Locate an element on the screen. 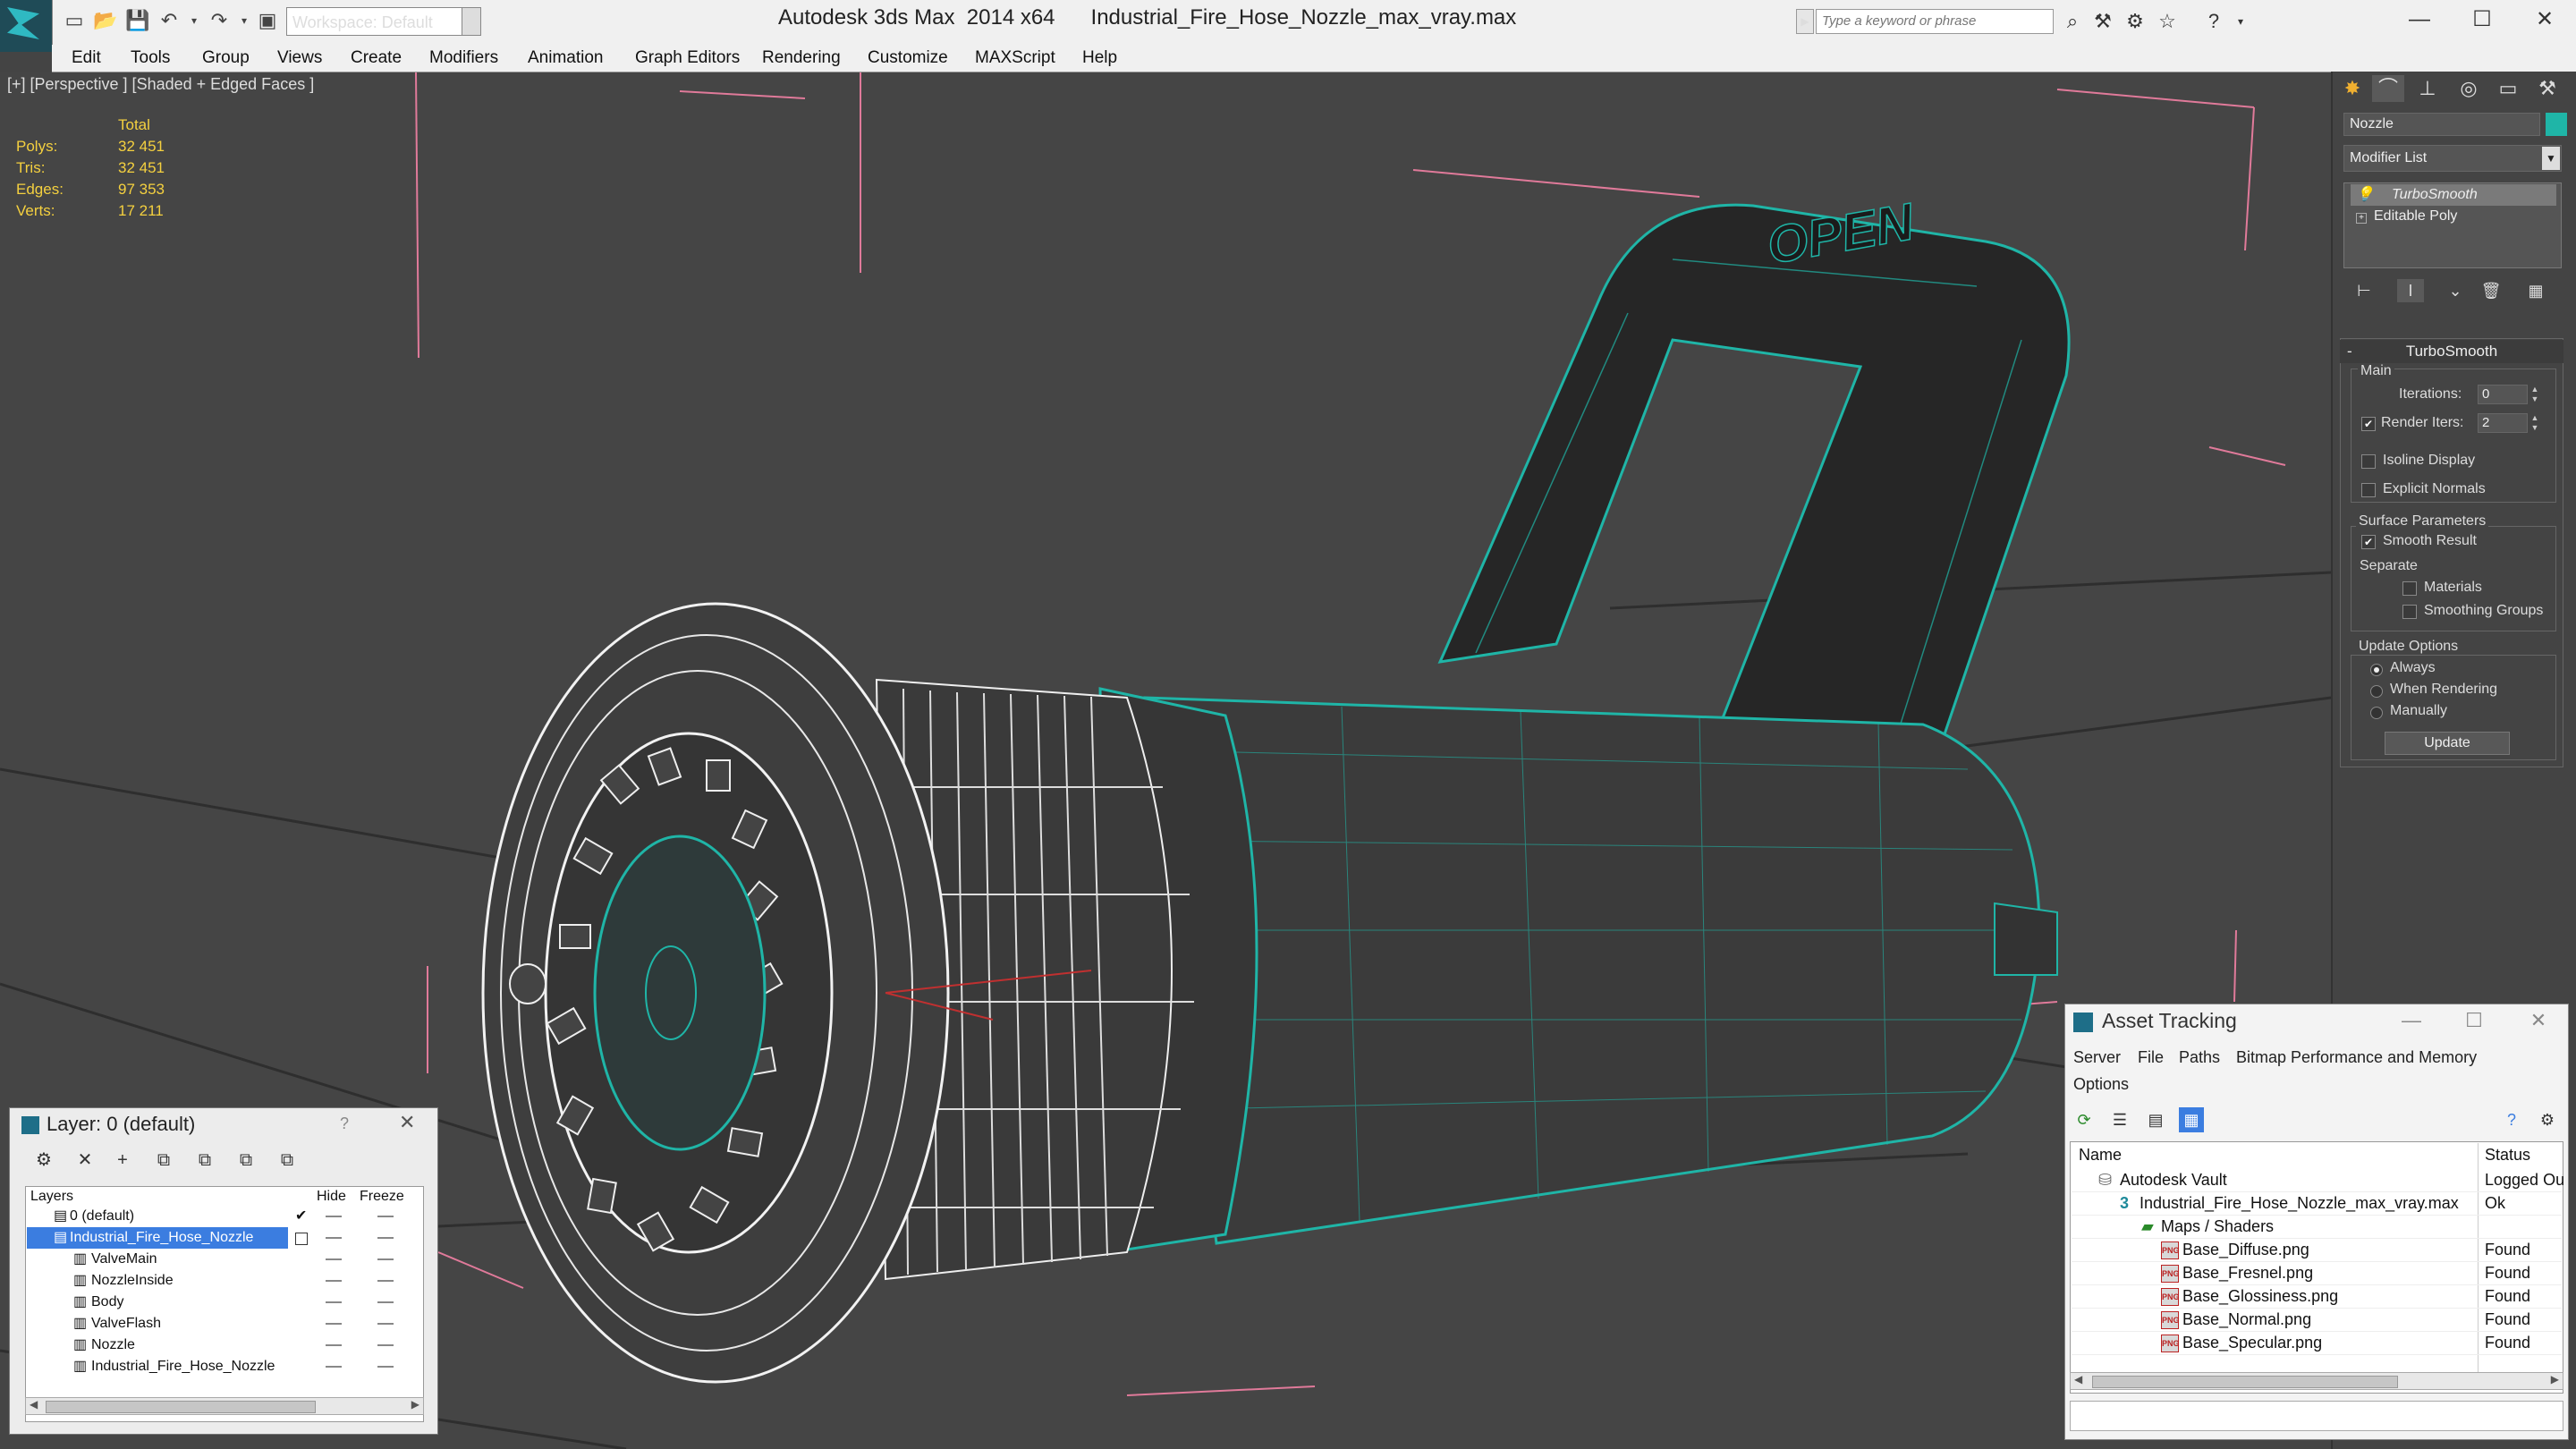 The image size is (2576, 1449). stack-item-editable-poly: + Editable Poly is located at coordinates (2453, 216).